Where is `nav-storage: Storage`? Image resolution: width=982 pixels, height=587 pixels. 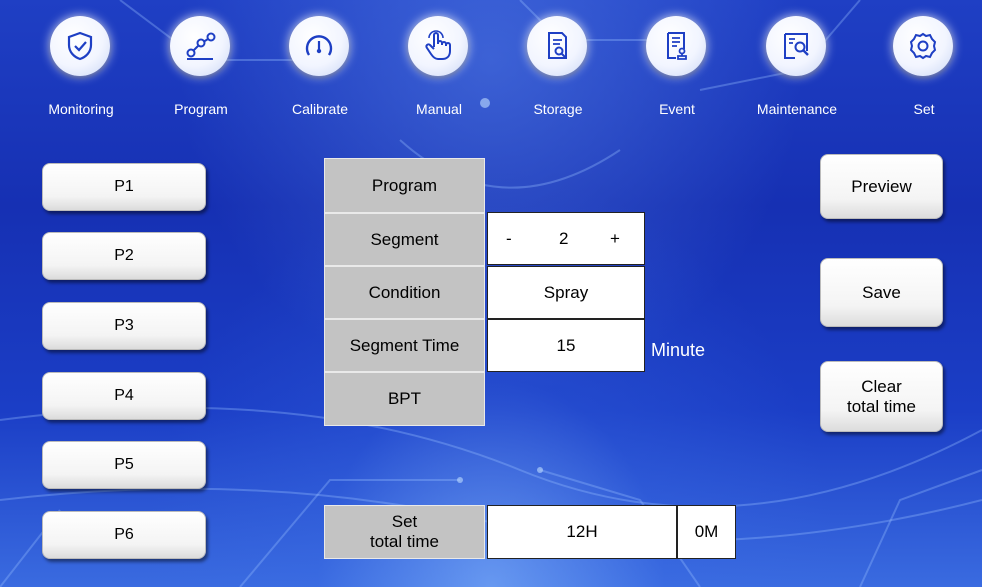 nav-storage: Storage is located at coordinates (558, 68).